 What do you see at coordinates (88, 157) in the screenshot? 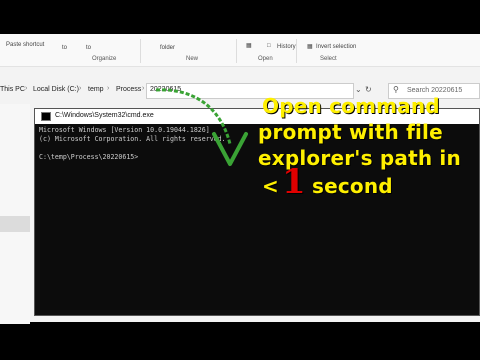
I see `cmd-prompt-line: C:\temp\Process\20220615>` at bounding box center [88, 157].